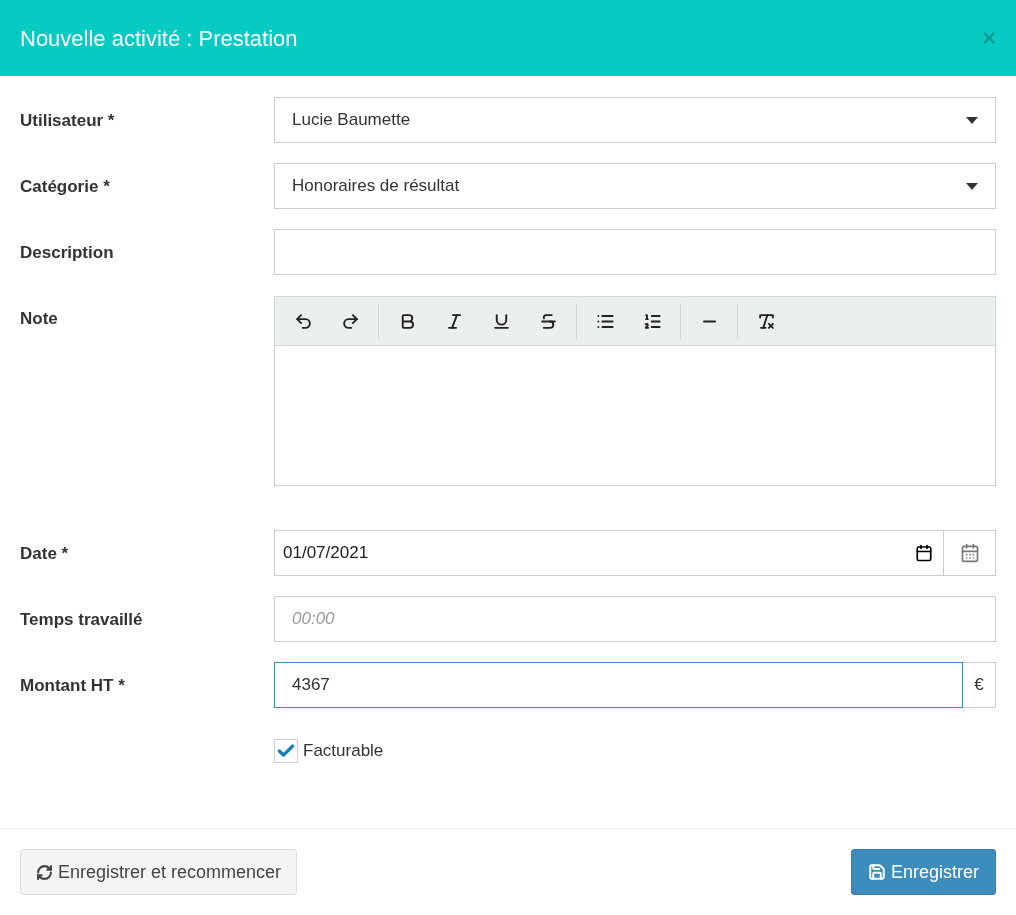 This screenshot has height=915, width=1016. Describe the element at coordinates (635, 120) in the screenshot. I see `select-field: Lucie Baumette` at that location.